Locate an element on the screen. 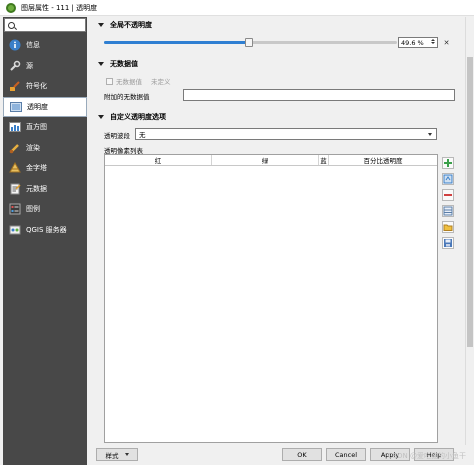 Image resolution: width=474 pixels, height=465 pixels. identify-pixel-icon is located at coordinates (448, 179).